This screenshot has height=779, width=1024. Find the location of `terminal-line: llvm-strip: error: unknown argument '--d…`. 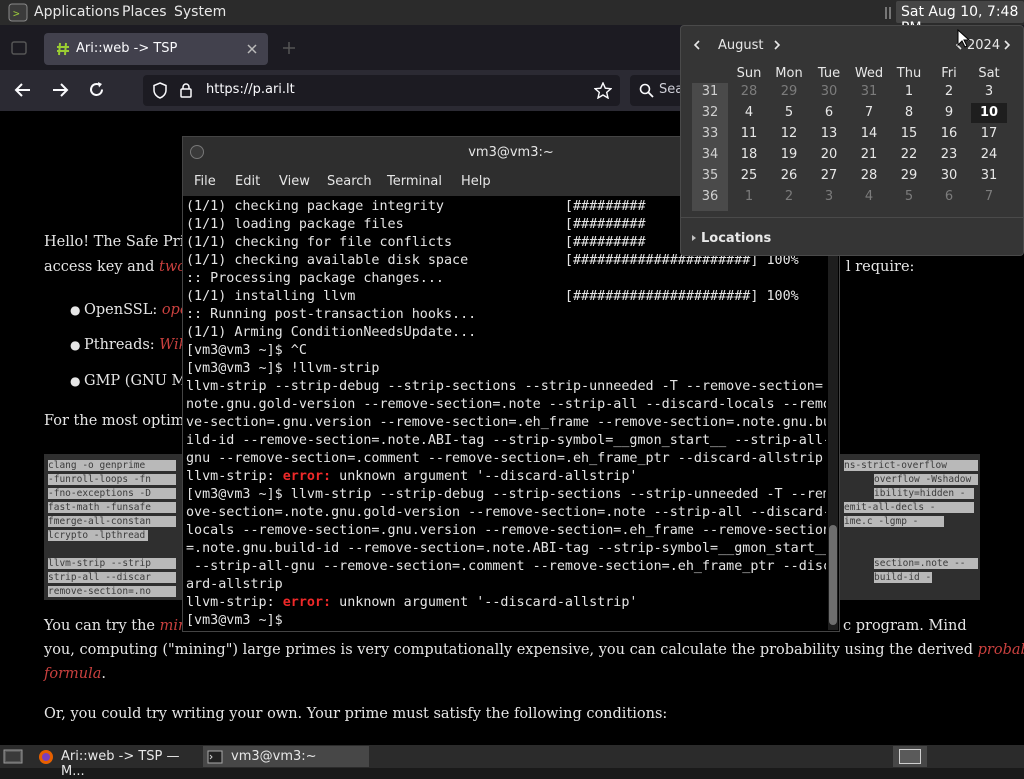

terminal-line: llvm-strip: error: unknown argument '--d… is located at coordinates (412, 602).